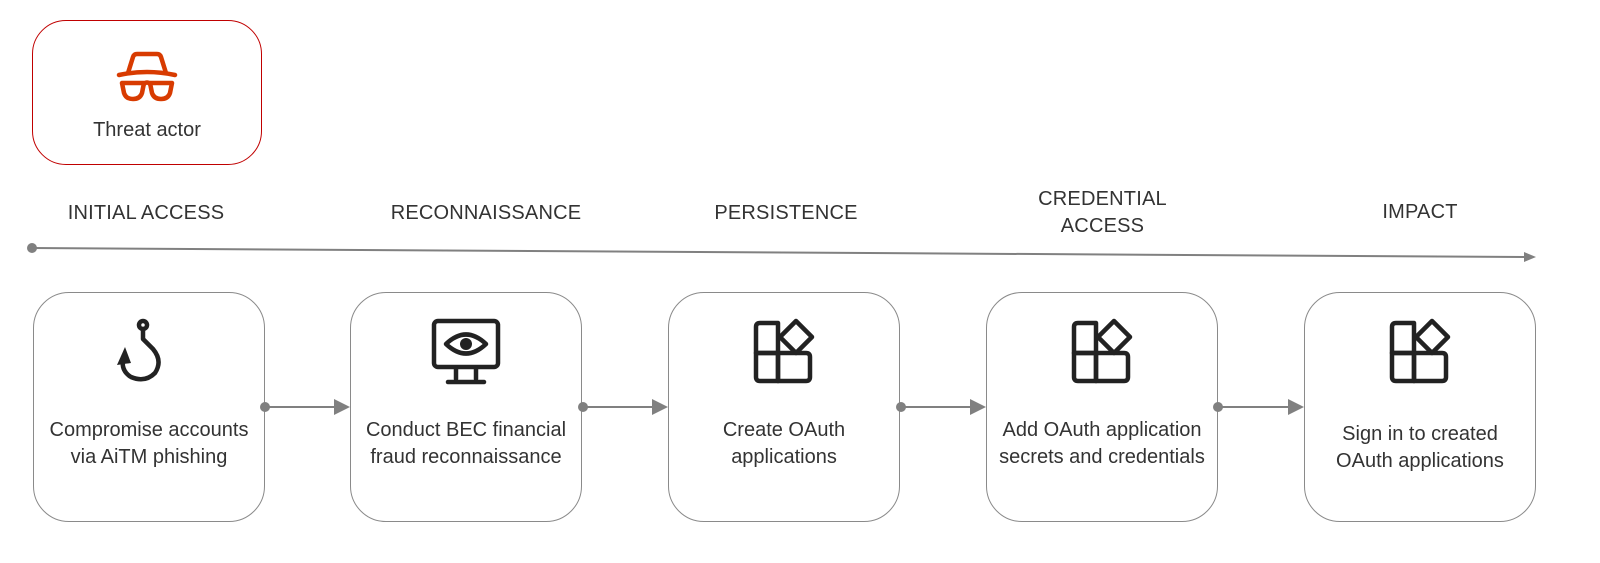 Image resolution: width=1600 pixels, height=563 pixels. What do you see at coordinates (466, 351) in the screenshot?
I see `monitor-eye-icon` at bounding box center [466, 351].